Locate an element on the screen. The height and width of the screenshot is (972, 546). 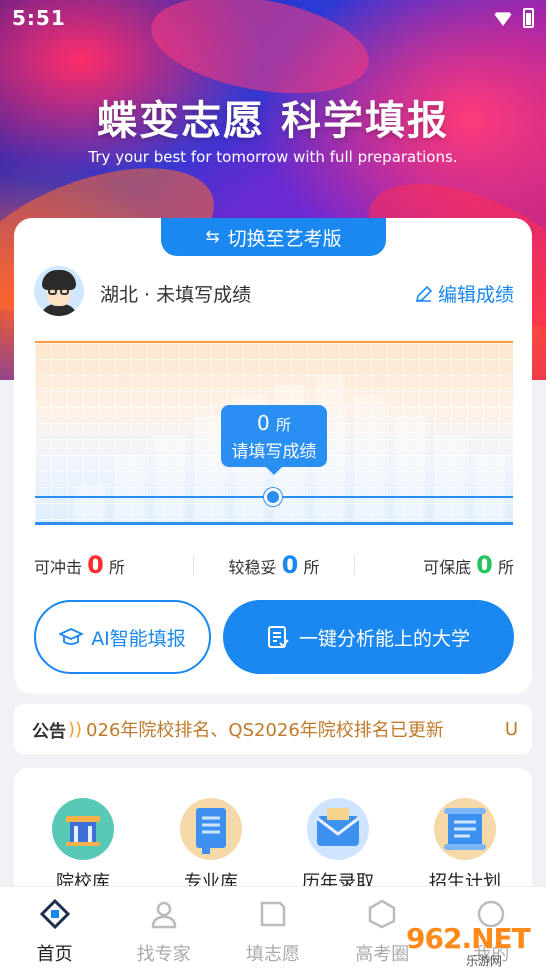
school-icon is located at coordinates (83, 829).